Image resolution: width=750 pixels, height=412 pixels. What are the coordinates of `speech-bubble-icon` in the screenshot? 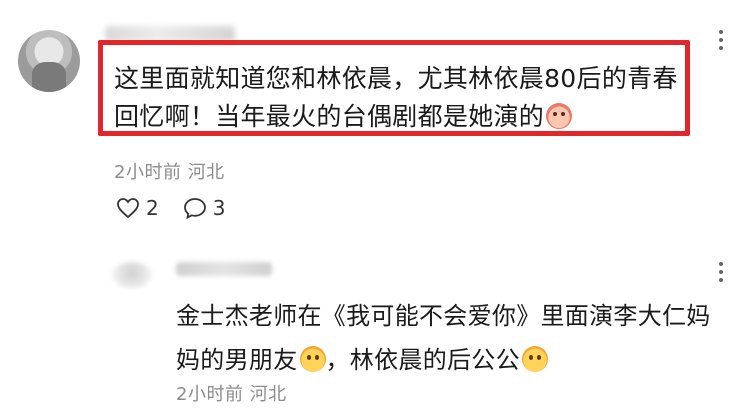 It's located at (194, 208).